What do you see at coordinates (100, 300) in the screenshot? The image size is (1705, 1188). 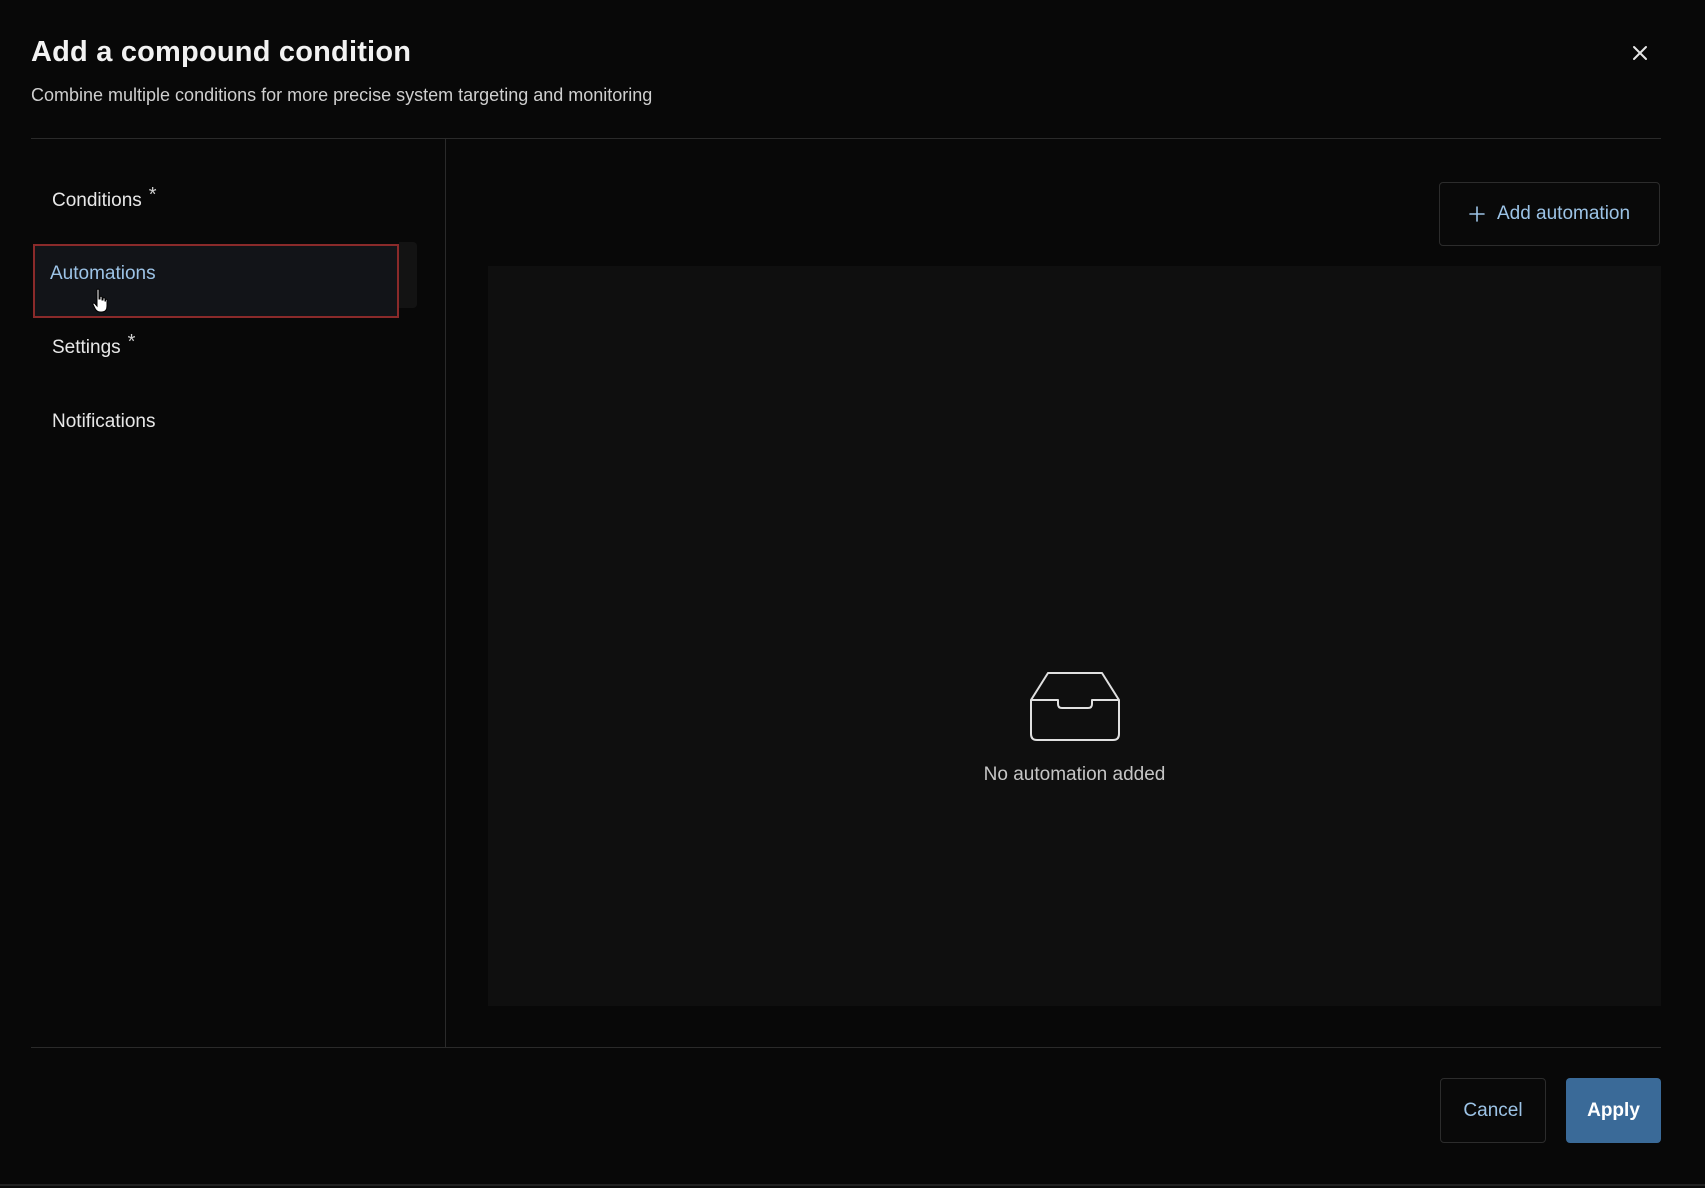 I see `pointer-cursor-icon` at bounding box center [100, 300].